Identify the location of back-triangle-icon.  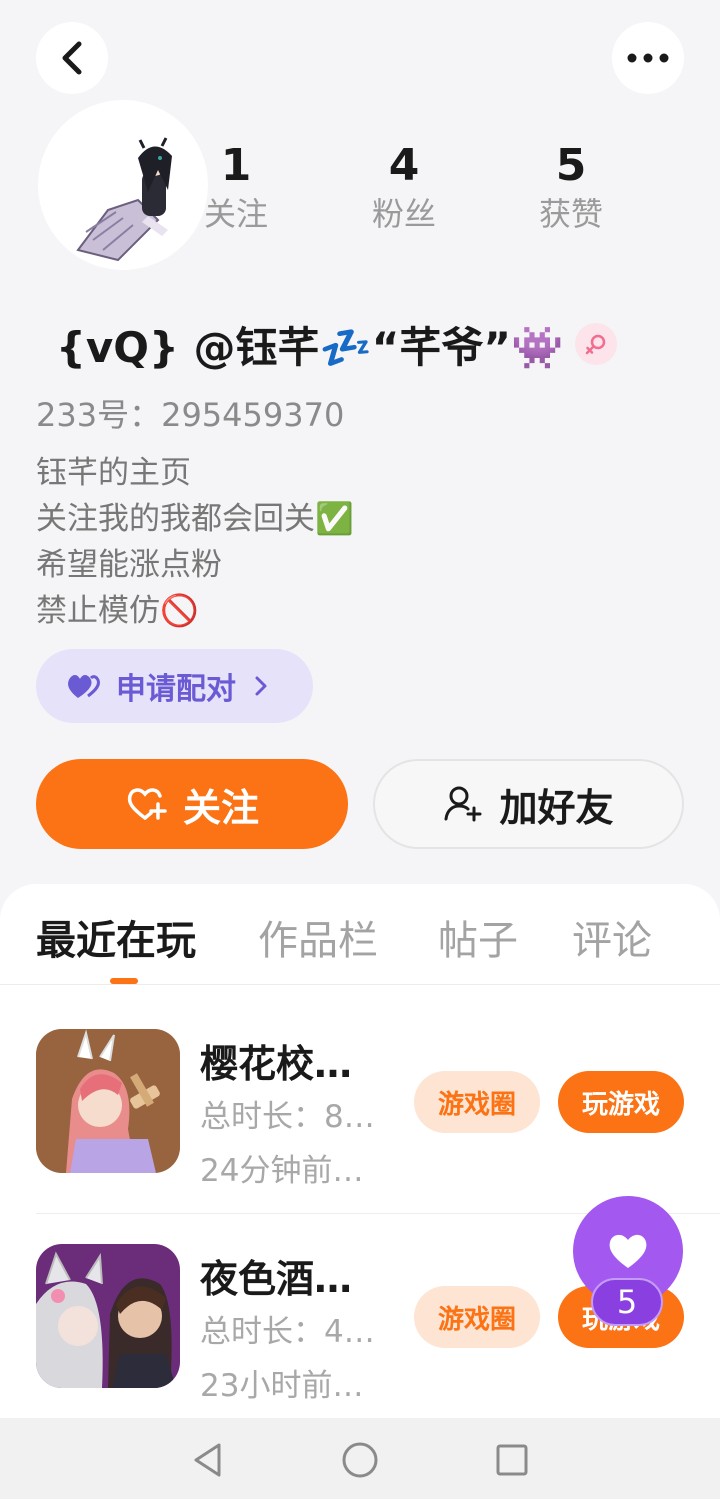
(207, 1460).